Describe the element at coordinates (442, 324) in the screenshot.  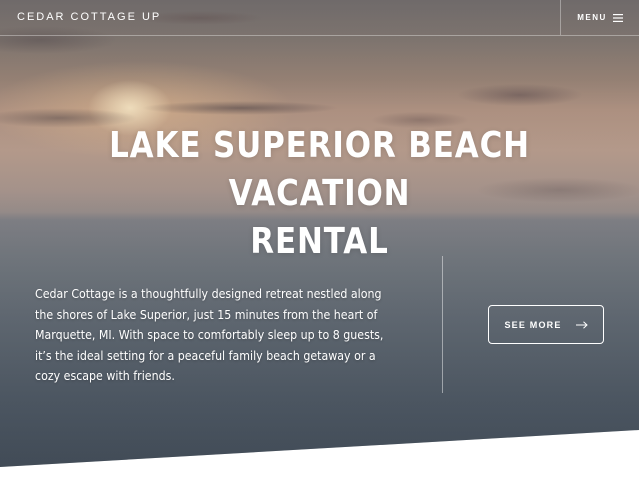
I see `vertical-divider` at that location.